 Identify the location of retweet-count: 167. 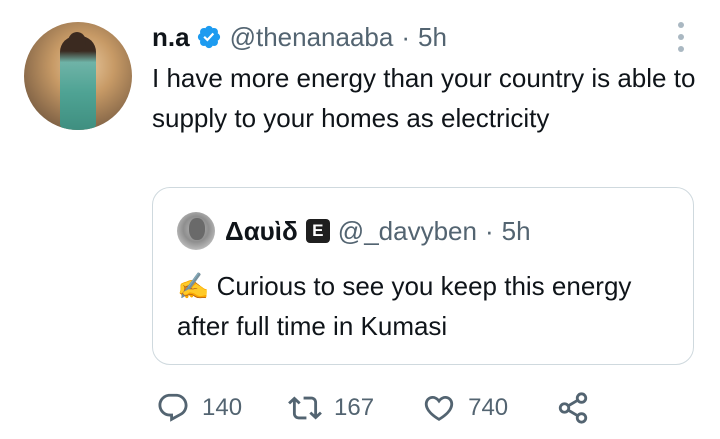
(354, 407).